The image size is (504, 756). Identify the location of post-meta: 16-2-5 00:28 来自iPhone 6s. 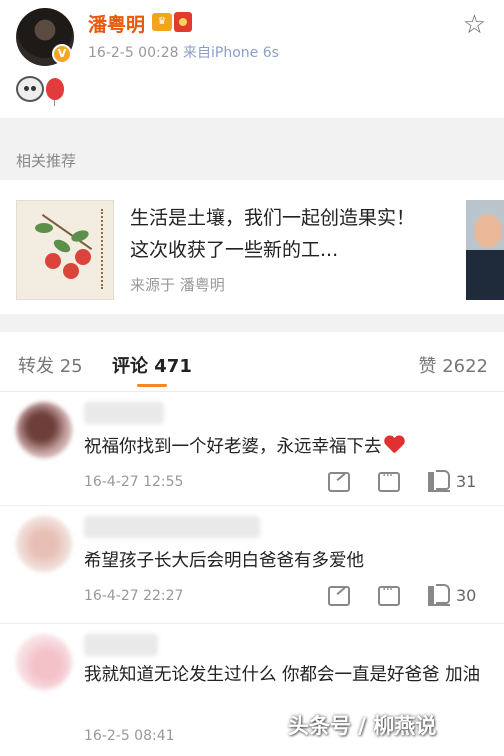
(183, 52).